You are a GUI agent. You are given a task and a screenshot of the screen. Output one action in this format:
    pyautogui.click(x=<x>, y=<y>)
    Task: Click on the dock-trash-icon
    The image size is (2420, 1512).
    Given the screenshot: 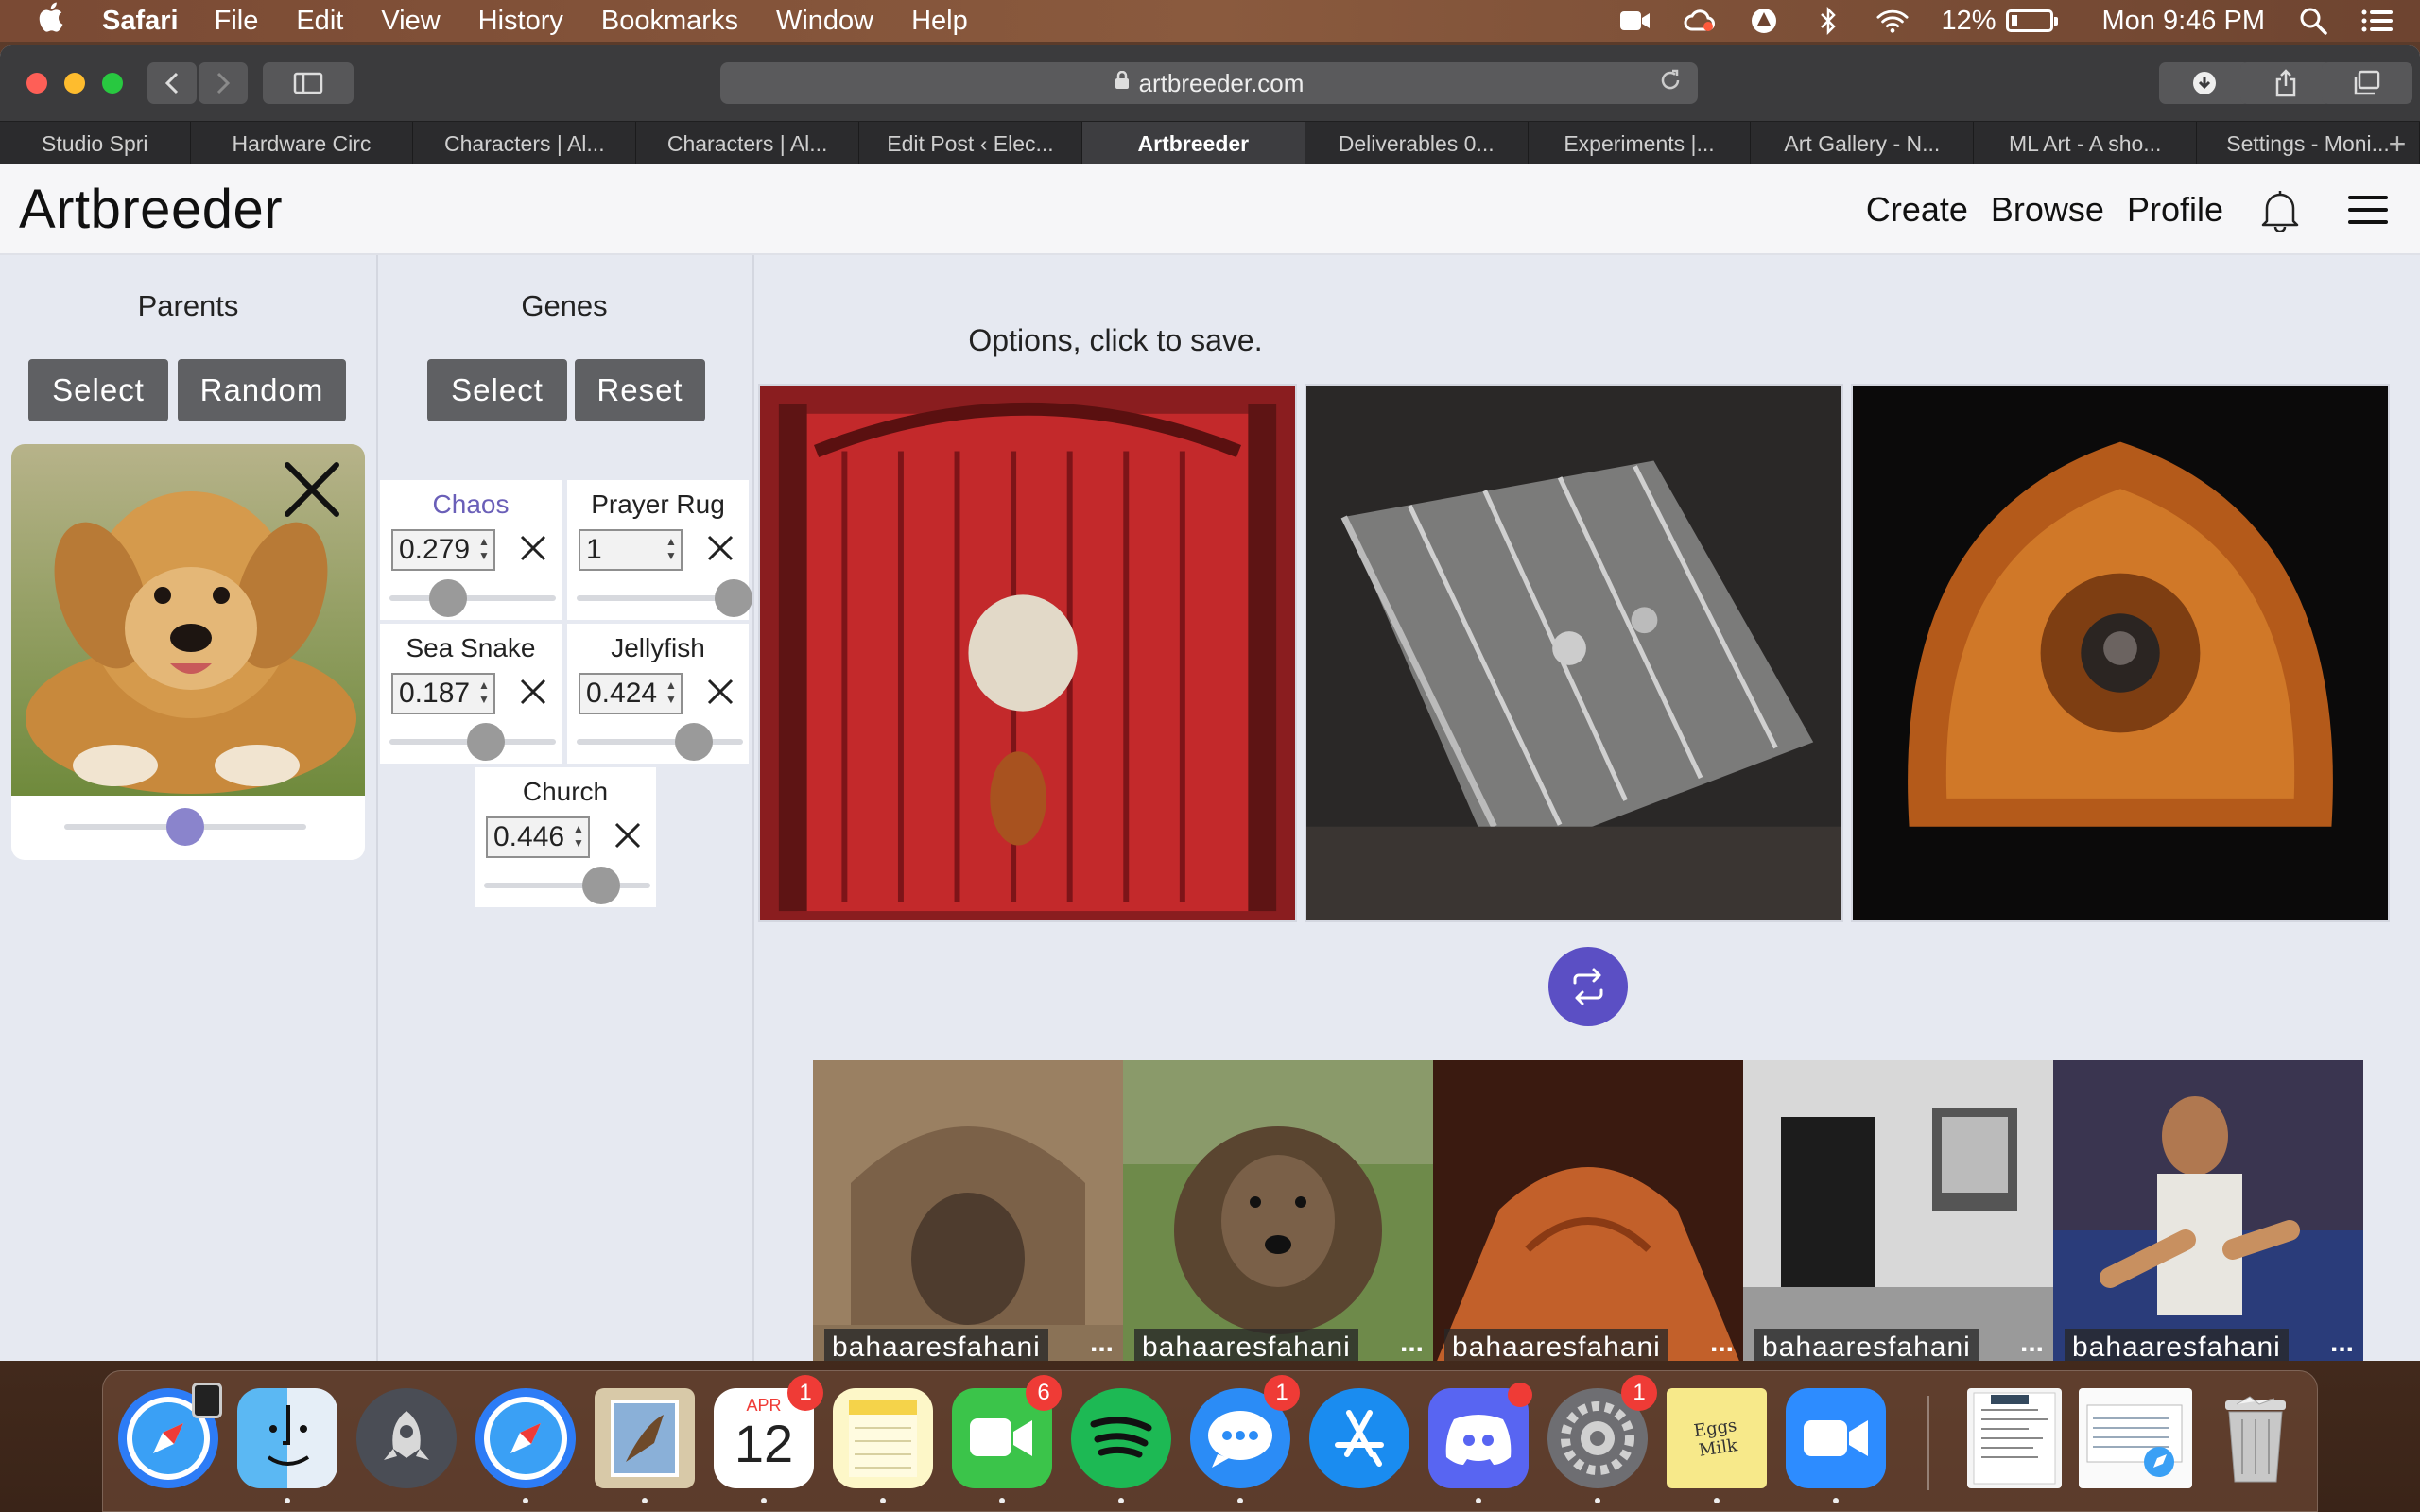 What is the action you would take?
    pyautogui.click(x=2255, y=1438)
    